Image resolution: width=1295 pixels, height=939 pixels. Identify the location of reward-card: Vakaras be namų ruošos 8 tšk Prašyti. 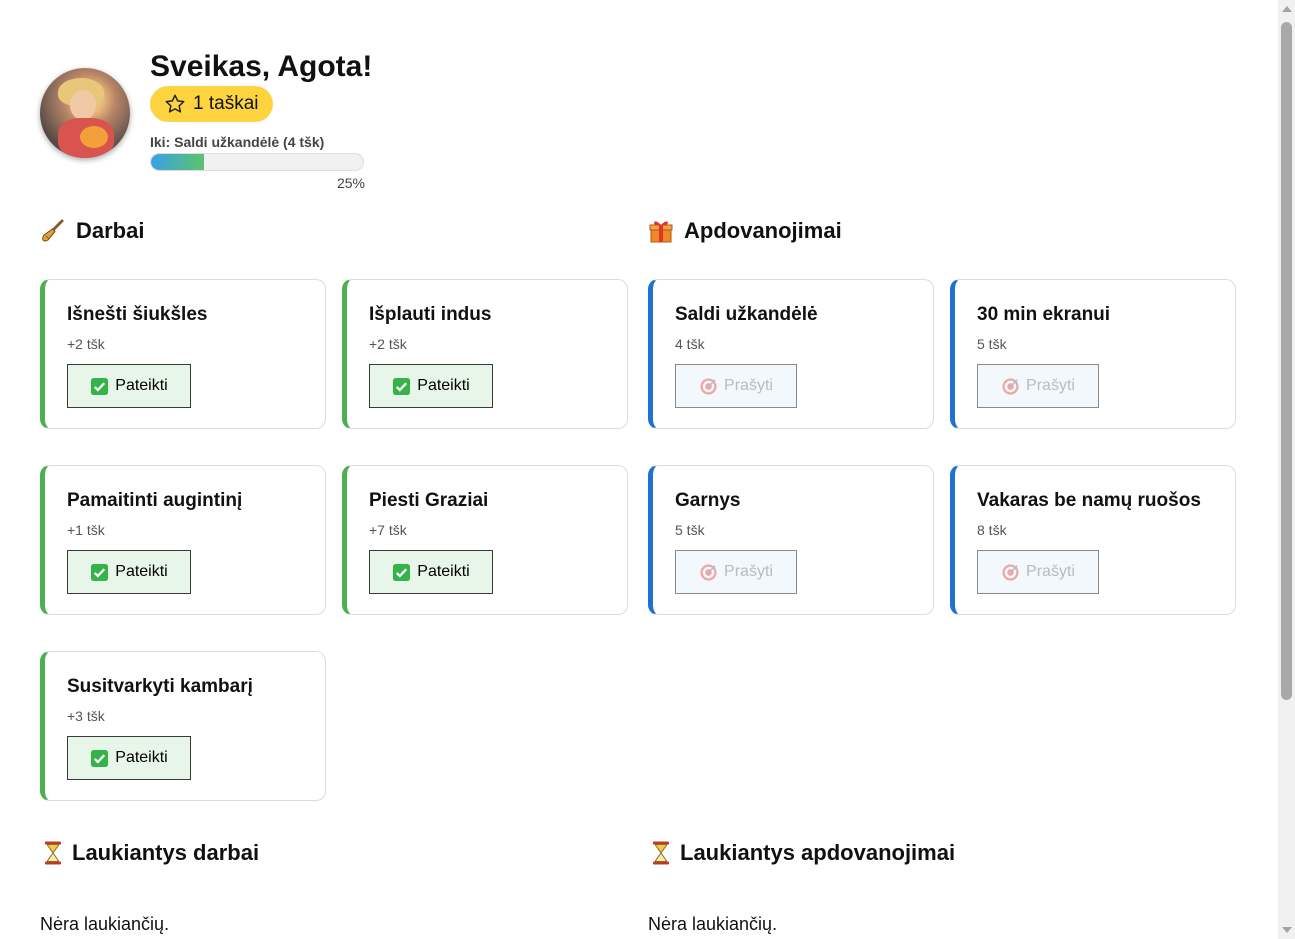
(1093, 540).